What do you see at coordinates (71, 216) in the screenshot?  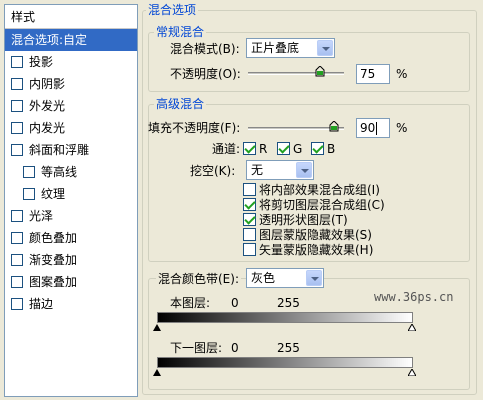 I see `sidebar-item: 光泽` at bounding box center [71, 216].